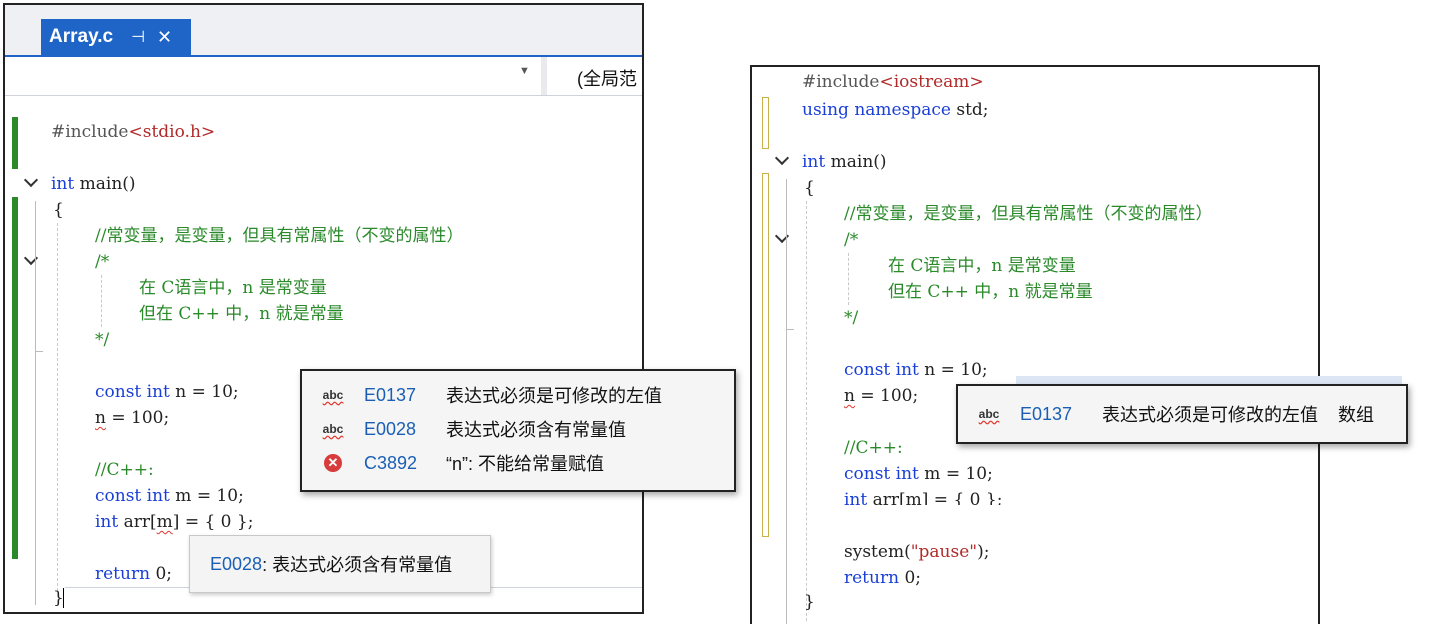 The height and width of the screenshot is (624, 1440). What do you see at coordinates (809, 602) in the screenshot?
I see `code-line-close-brace: }` at bounding box center [809, 602].